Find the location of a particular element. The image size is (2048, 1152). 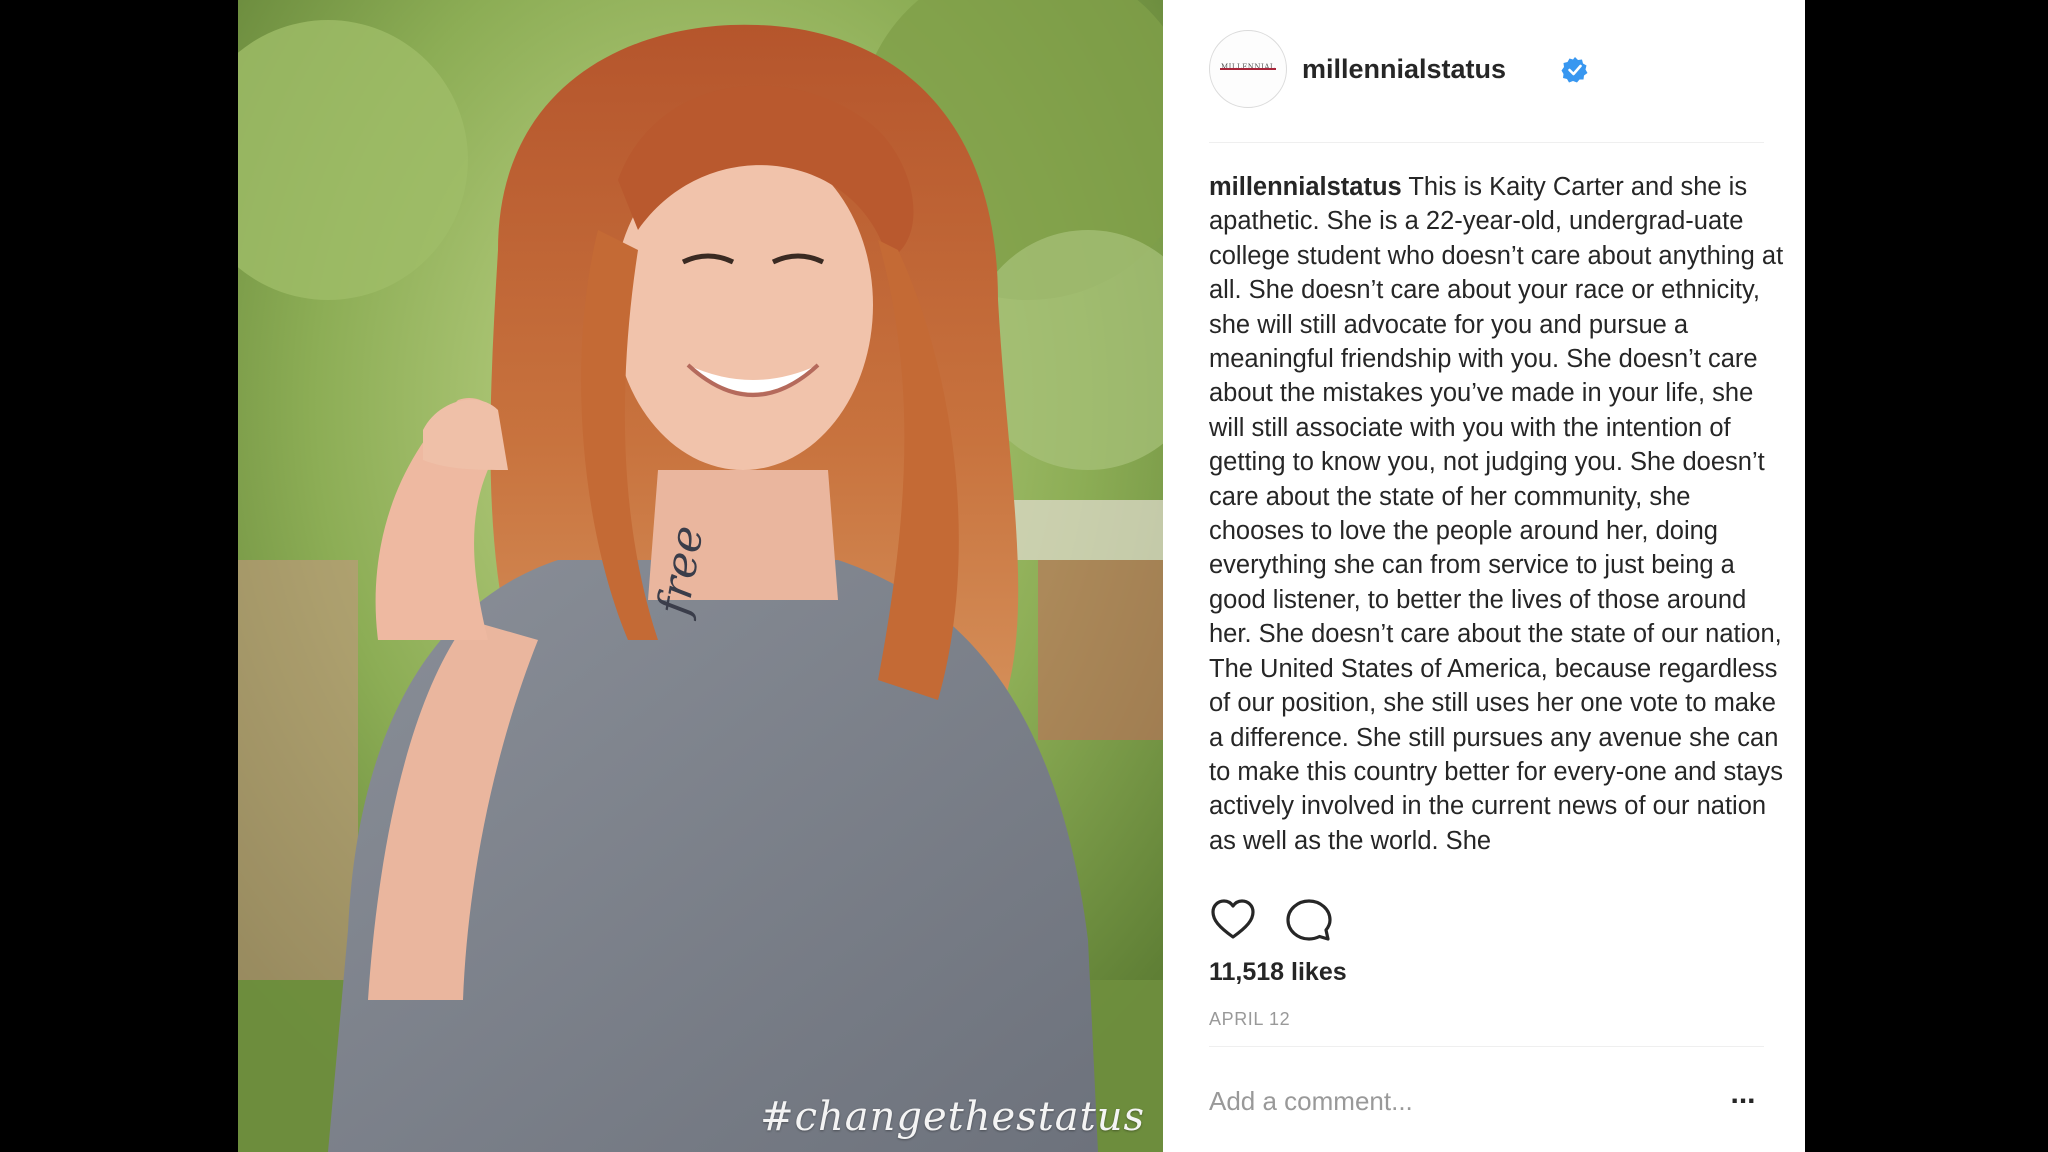

divider is located at coordinates (1486, 1046).